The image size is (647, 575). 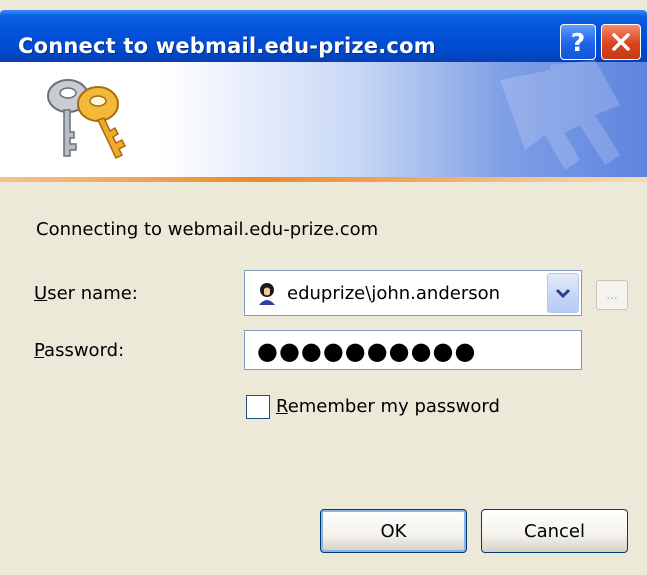 What do you see at coordinates (227, 46) in the screenshot?
I see `window-title: Connect to webmail.edu-prize.com` at bounding box center [227, 46].